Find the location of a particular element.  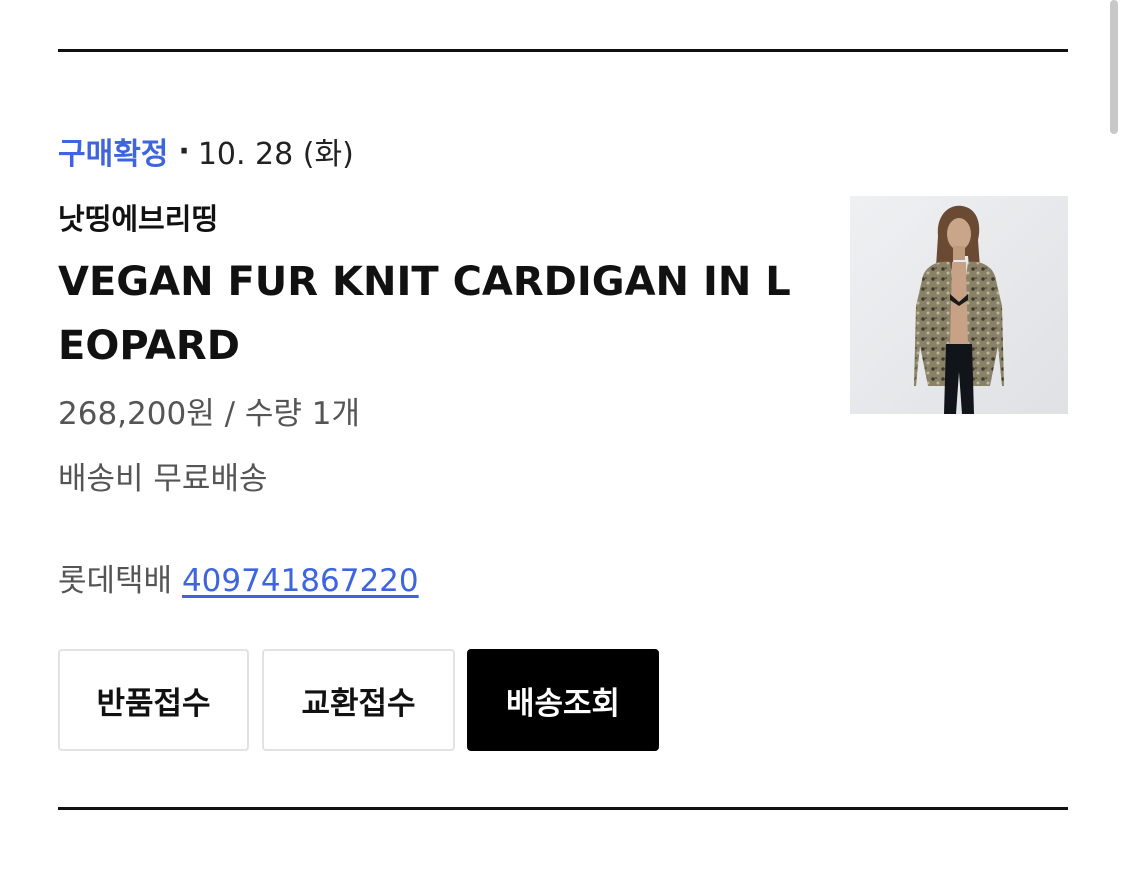

shipping-fee: 배송비 무료배송 is located at coordinates (163, 479).